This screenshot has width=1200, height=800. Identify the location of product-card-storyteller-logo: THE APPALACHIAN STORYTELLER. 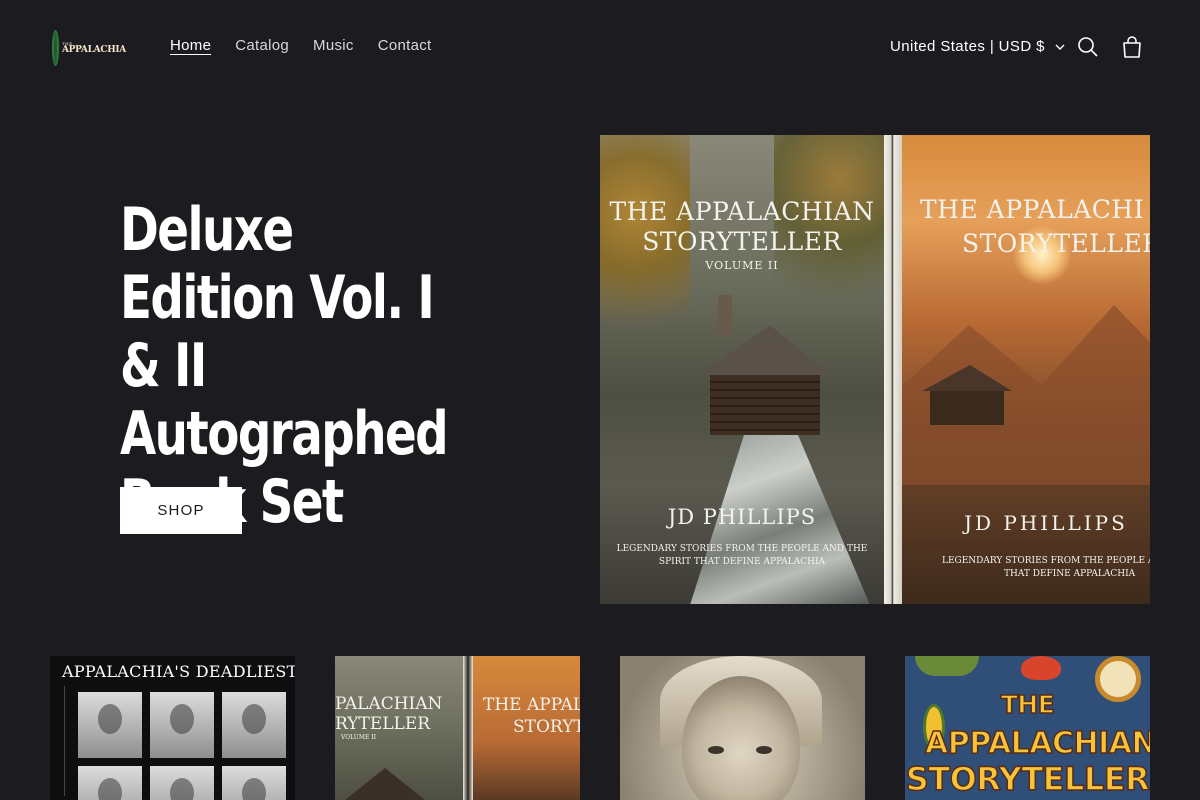
(1027, 728).